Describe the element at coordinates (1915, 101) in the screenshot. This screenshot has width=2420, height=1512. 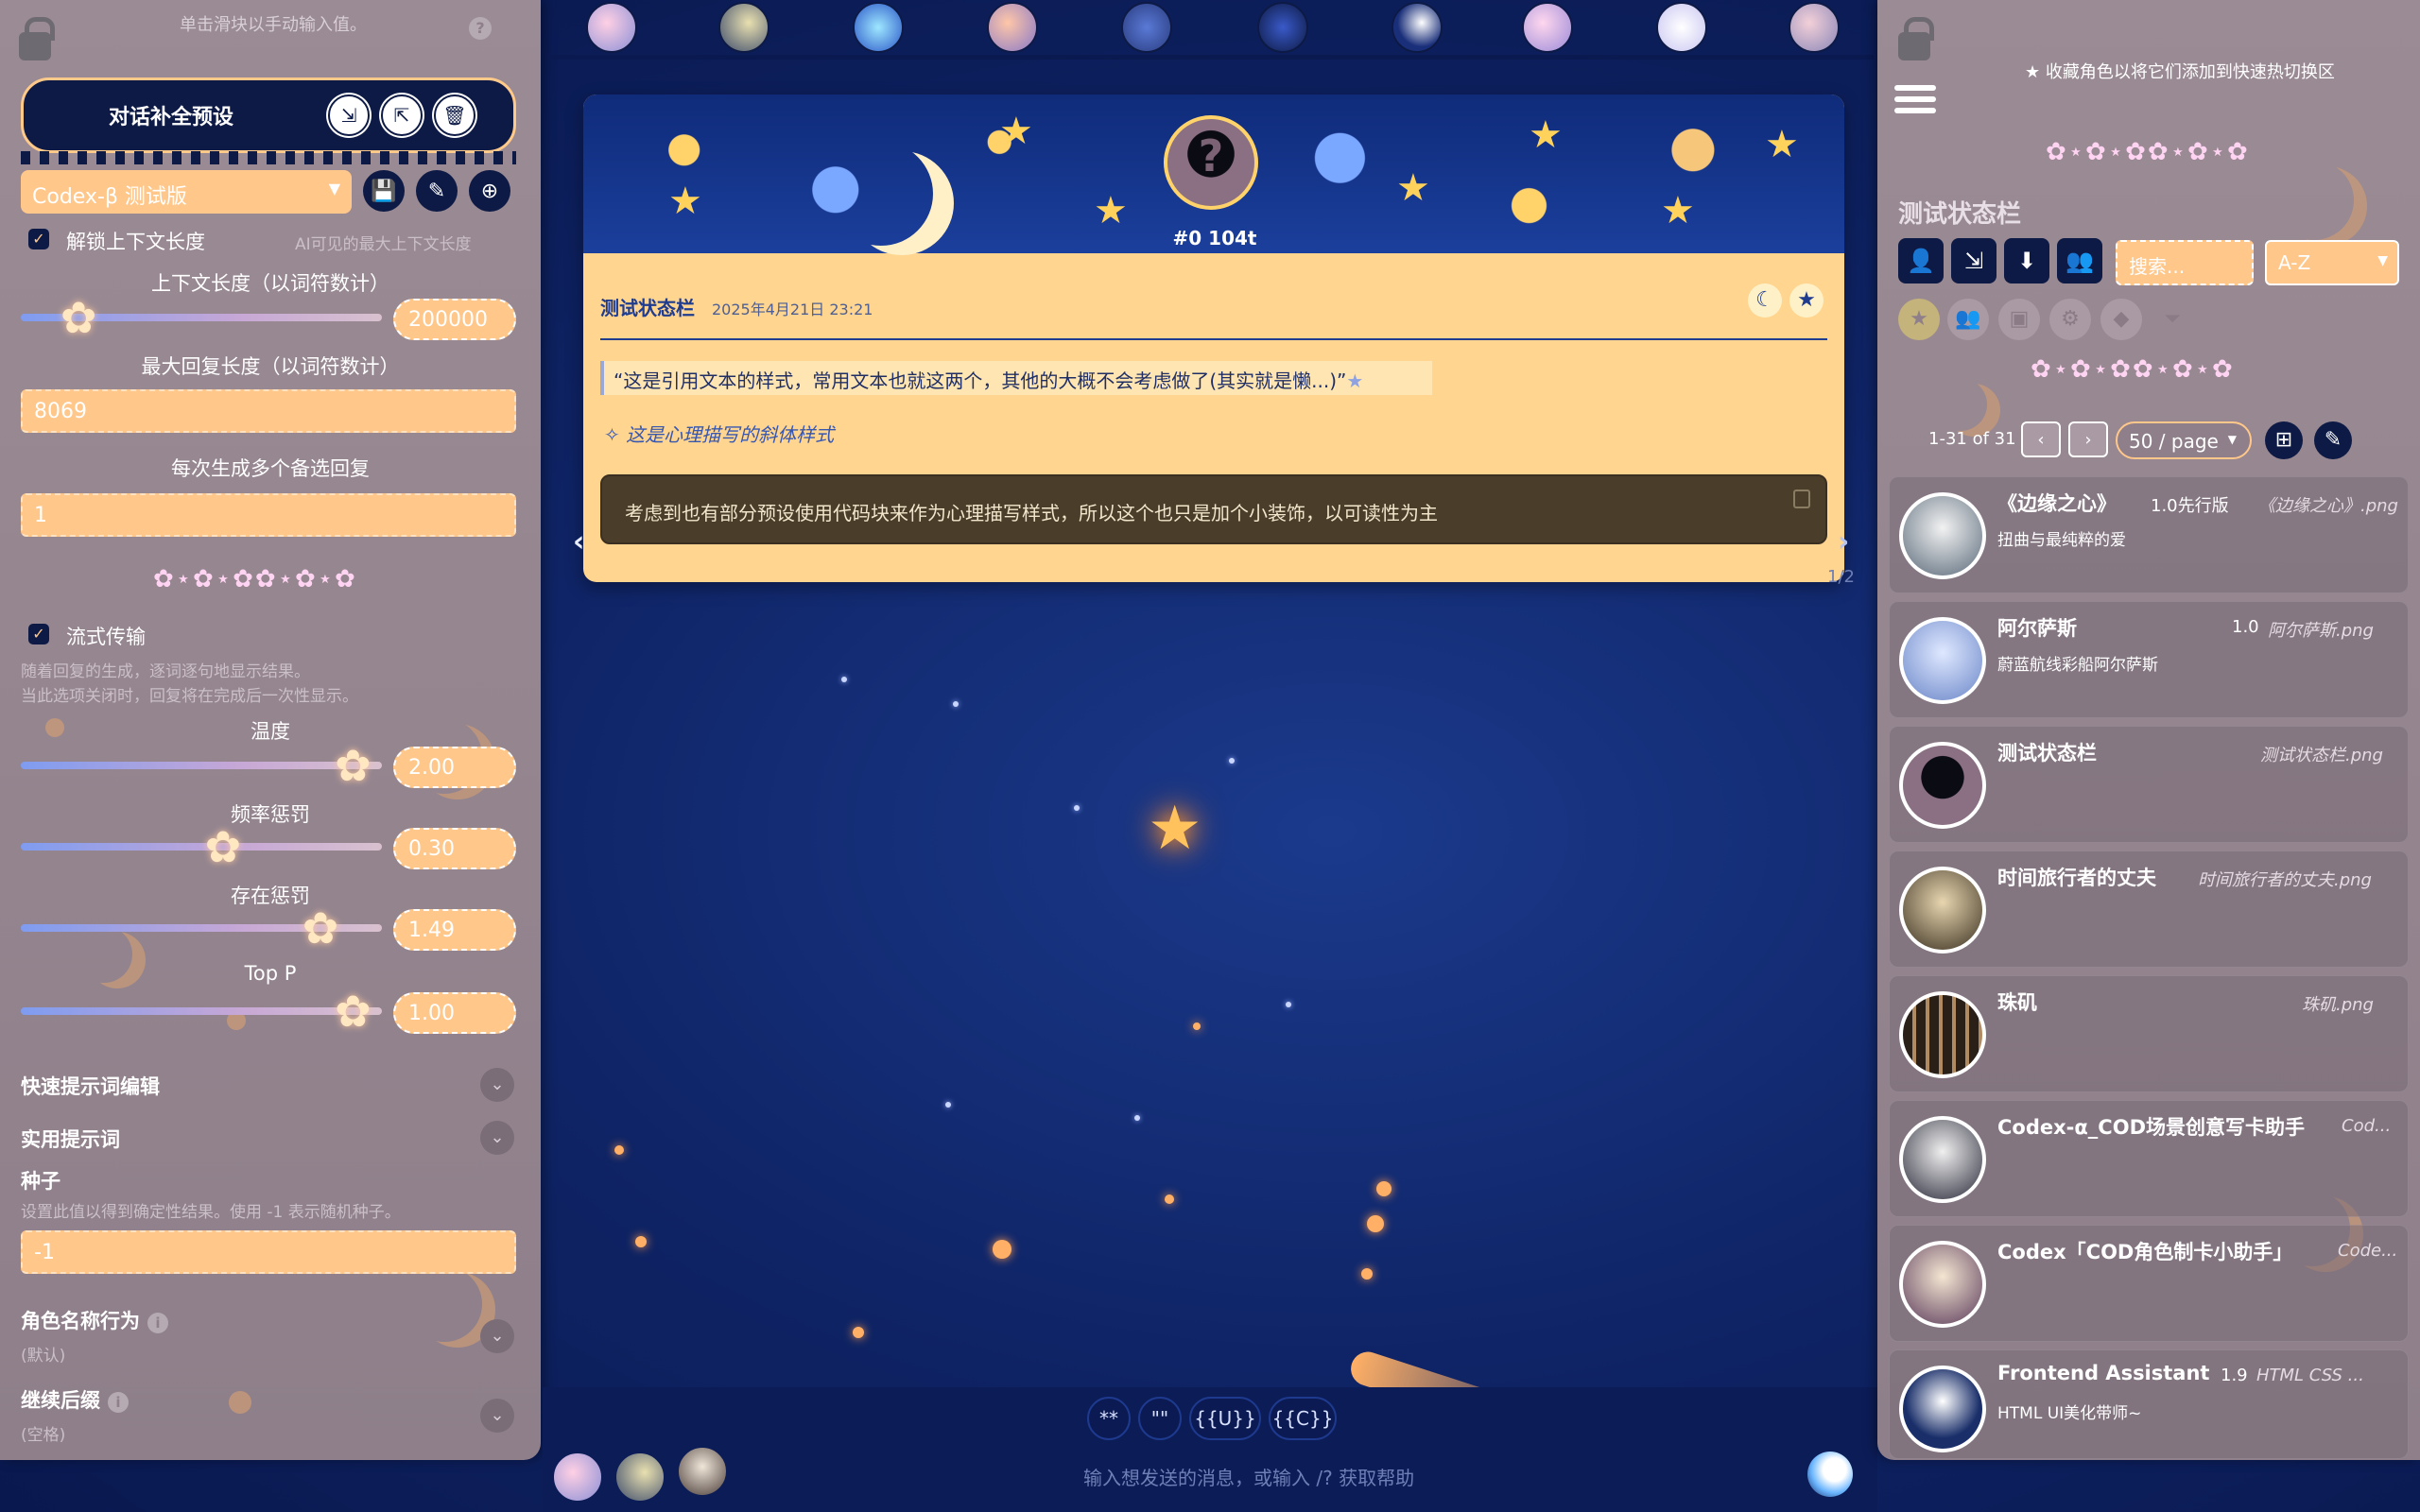
I see `menu-icon` at that location.